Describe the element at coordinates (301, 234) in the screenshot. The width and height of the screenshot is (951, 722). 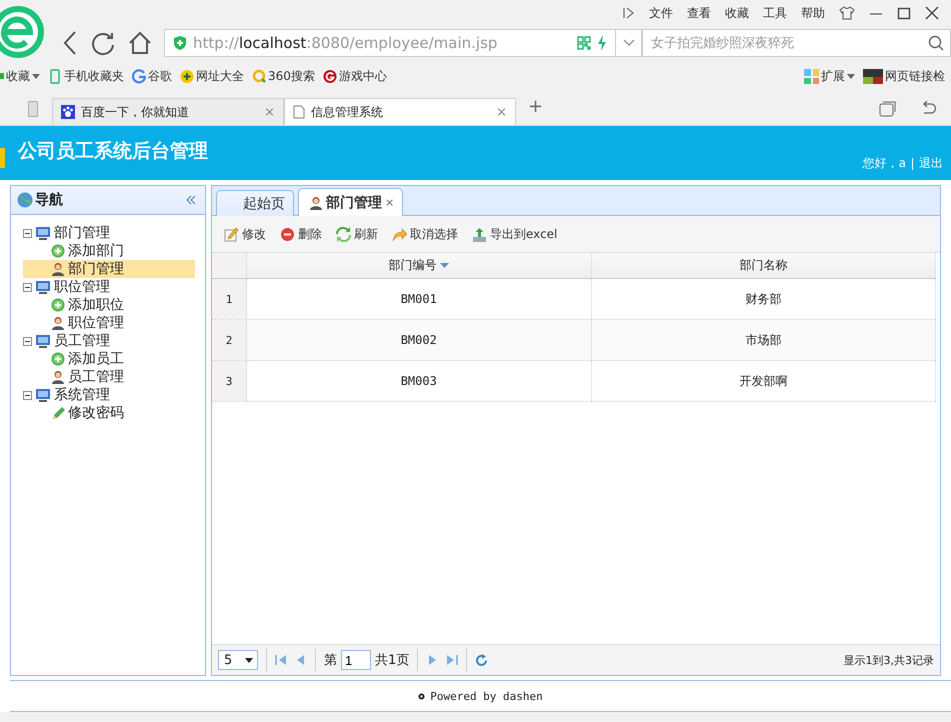
I see `toolbar-button: 删除` at that location.